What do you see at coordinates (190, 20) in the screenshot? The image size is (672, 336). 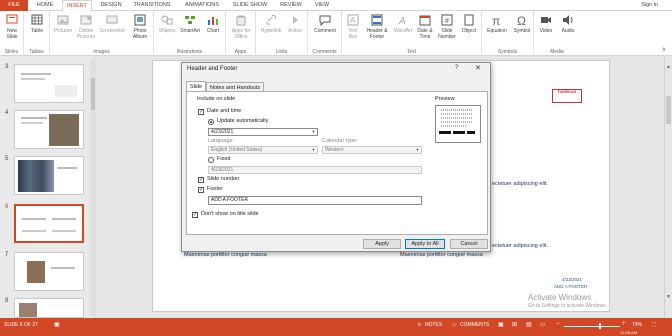 I see `smartart-icon` at bounding box center [190, 20].